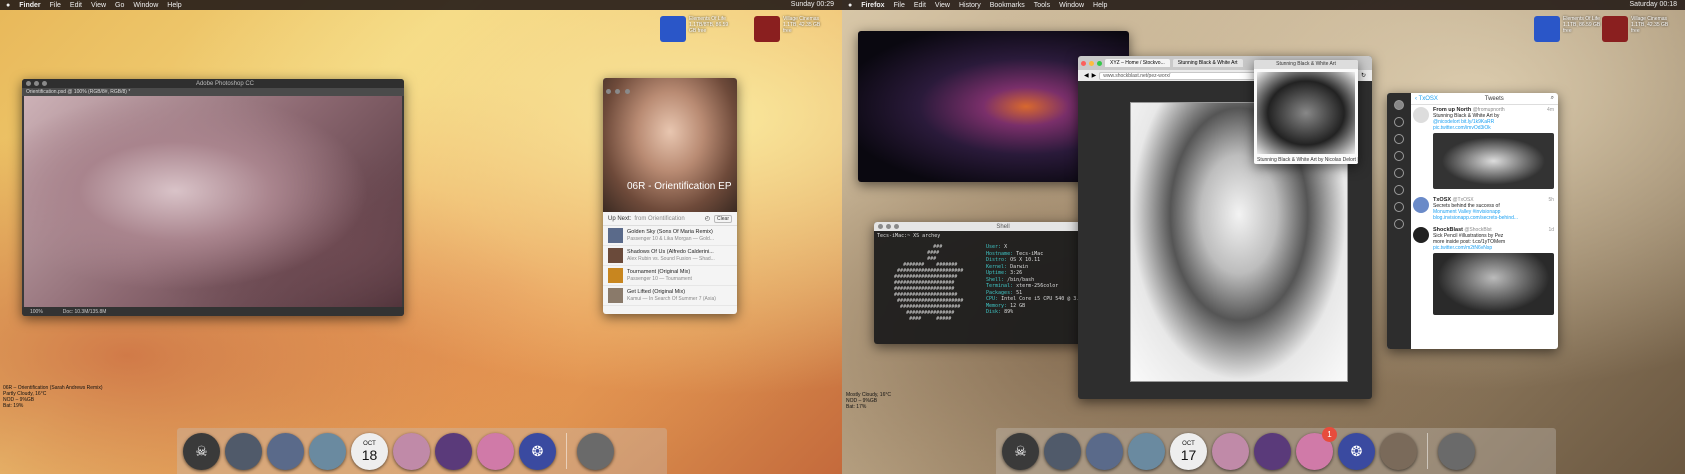 This screenshot has height=474, width=1685. What do you see at coordinates (1399, 224) in the screenshot?
I see `lists-icon` at bounding box center [1399, 224].